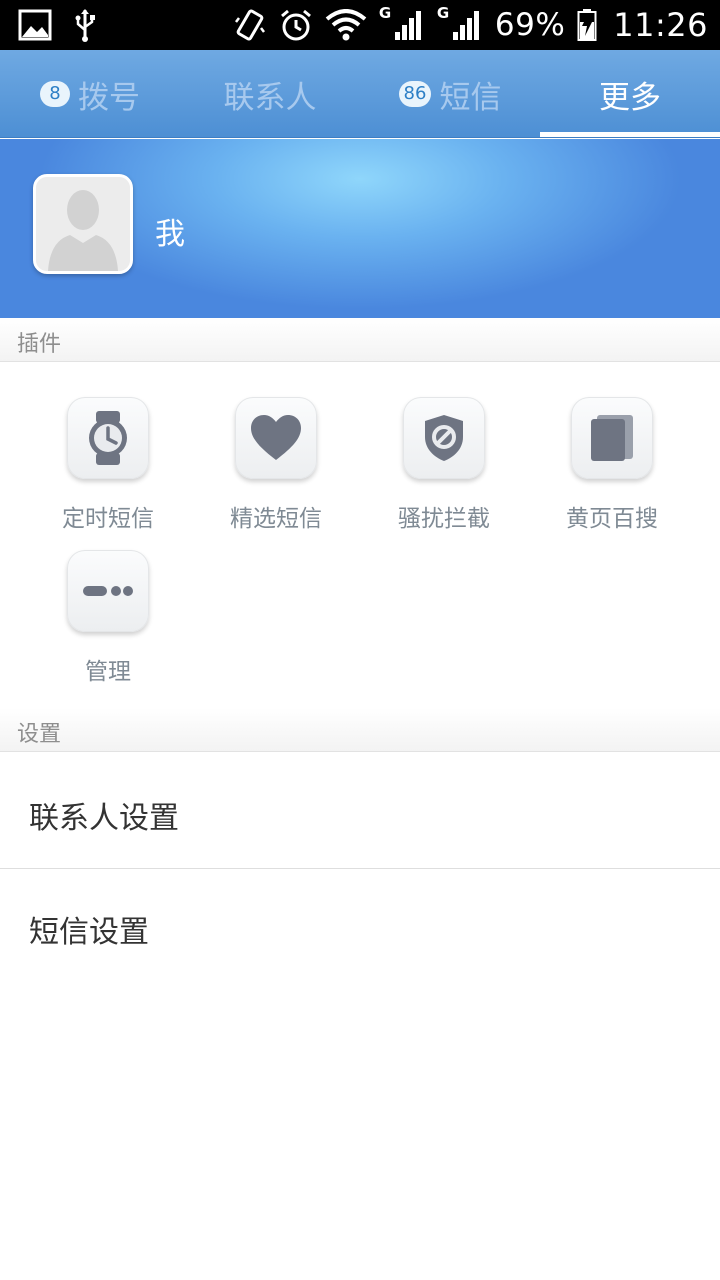 Image resolution: width=720 pixels, height=1280 pixels. What do you see at coordinates (360, 340) in the screenshot?
I see `plugins-section-header: 插件` at bounding box center [360, 340].